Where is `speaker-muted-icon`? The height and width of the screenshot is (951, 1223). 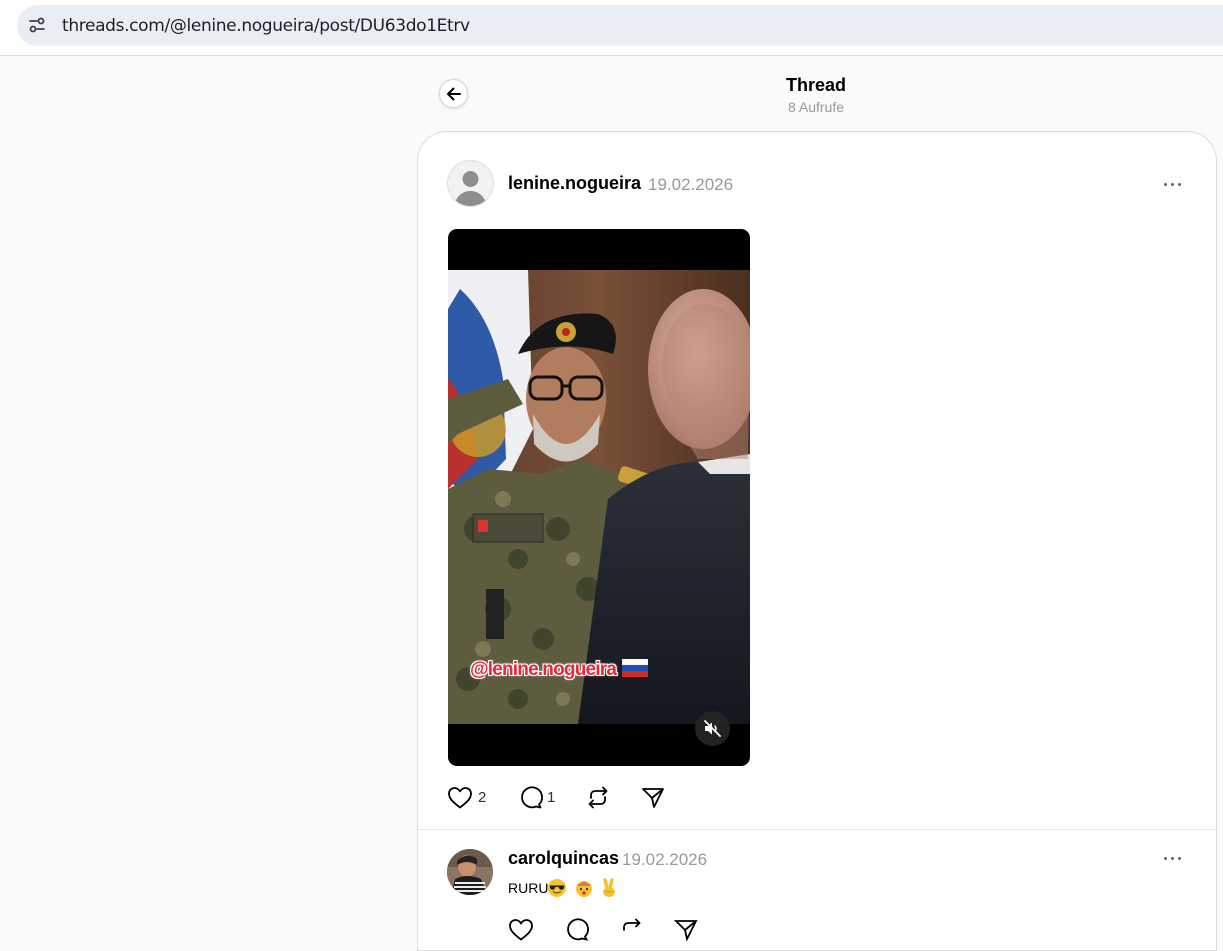 speaker-muted-icon is located at coordinates (712, 728).